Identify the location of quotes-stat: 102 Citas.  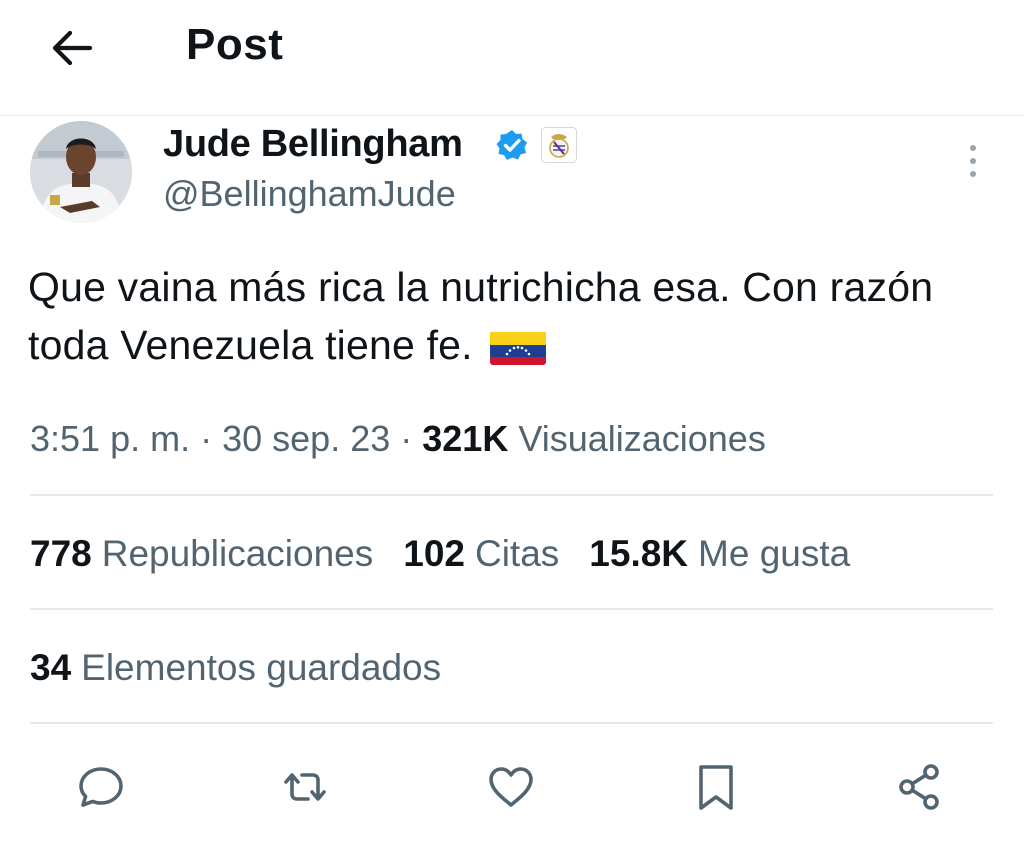
(481, 554).